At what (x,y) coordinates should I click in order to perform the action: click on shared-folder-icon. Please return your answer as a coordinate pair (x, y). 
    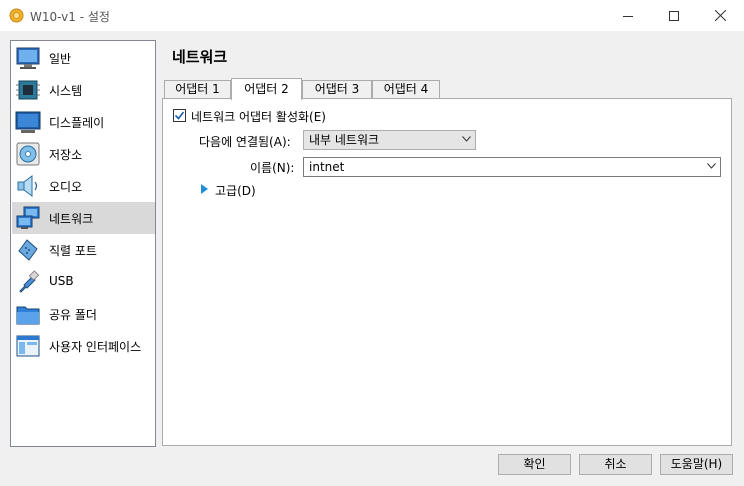
    Looking at the image, I should click on (28, 315).